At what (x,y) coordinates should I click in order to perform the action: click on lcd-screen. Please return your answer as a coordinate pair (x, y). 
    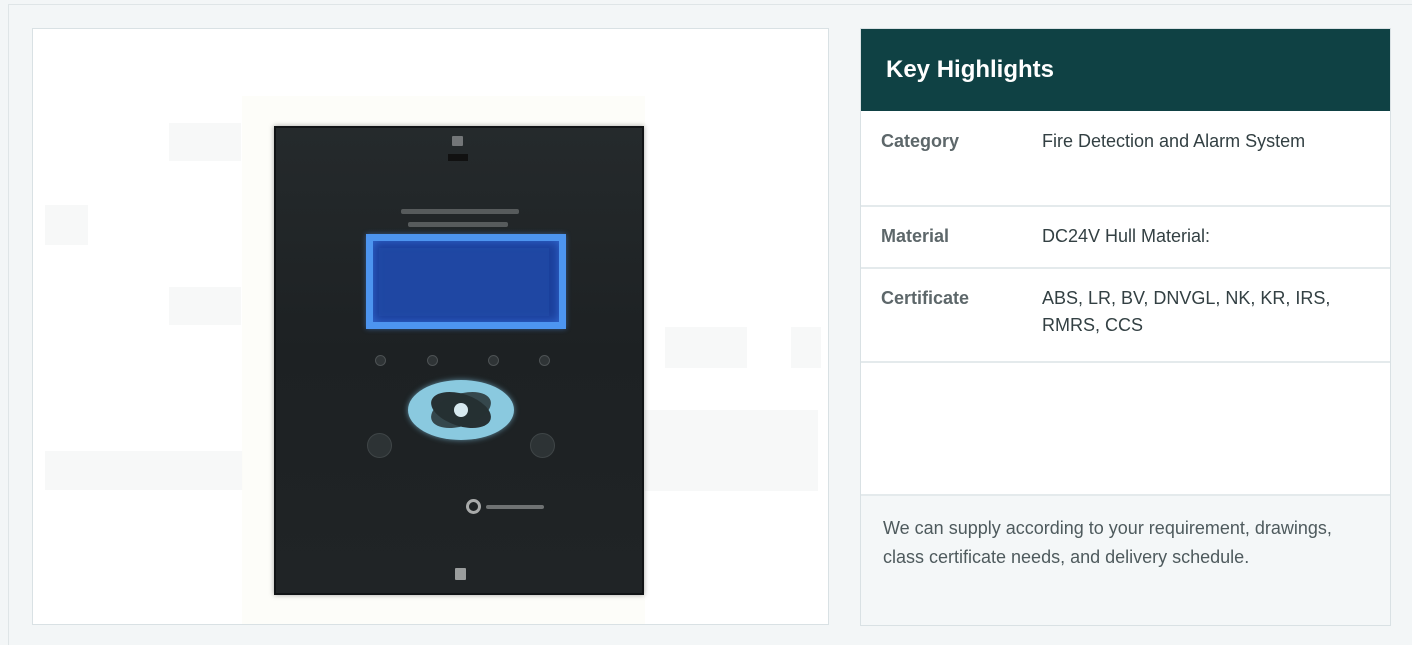
    Looking at the image, I should click on (466, 281).